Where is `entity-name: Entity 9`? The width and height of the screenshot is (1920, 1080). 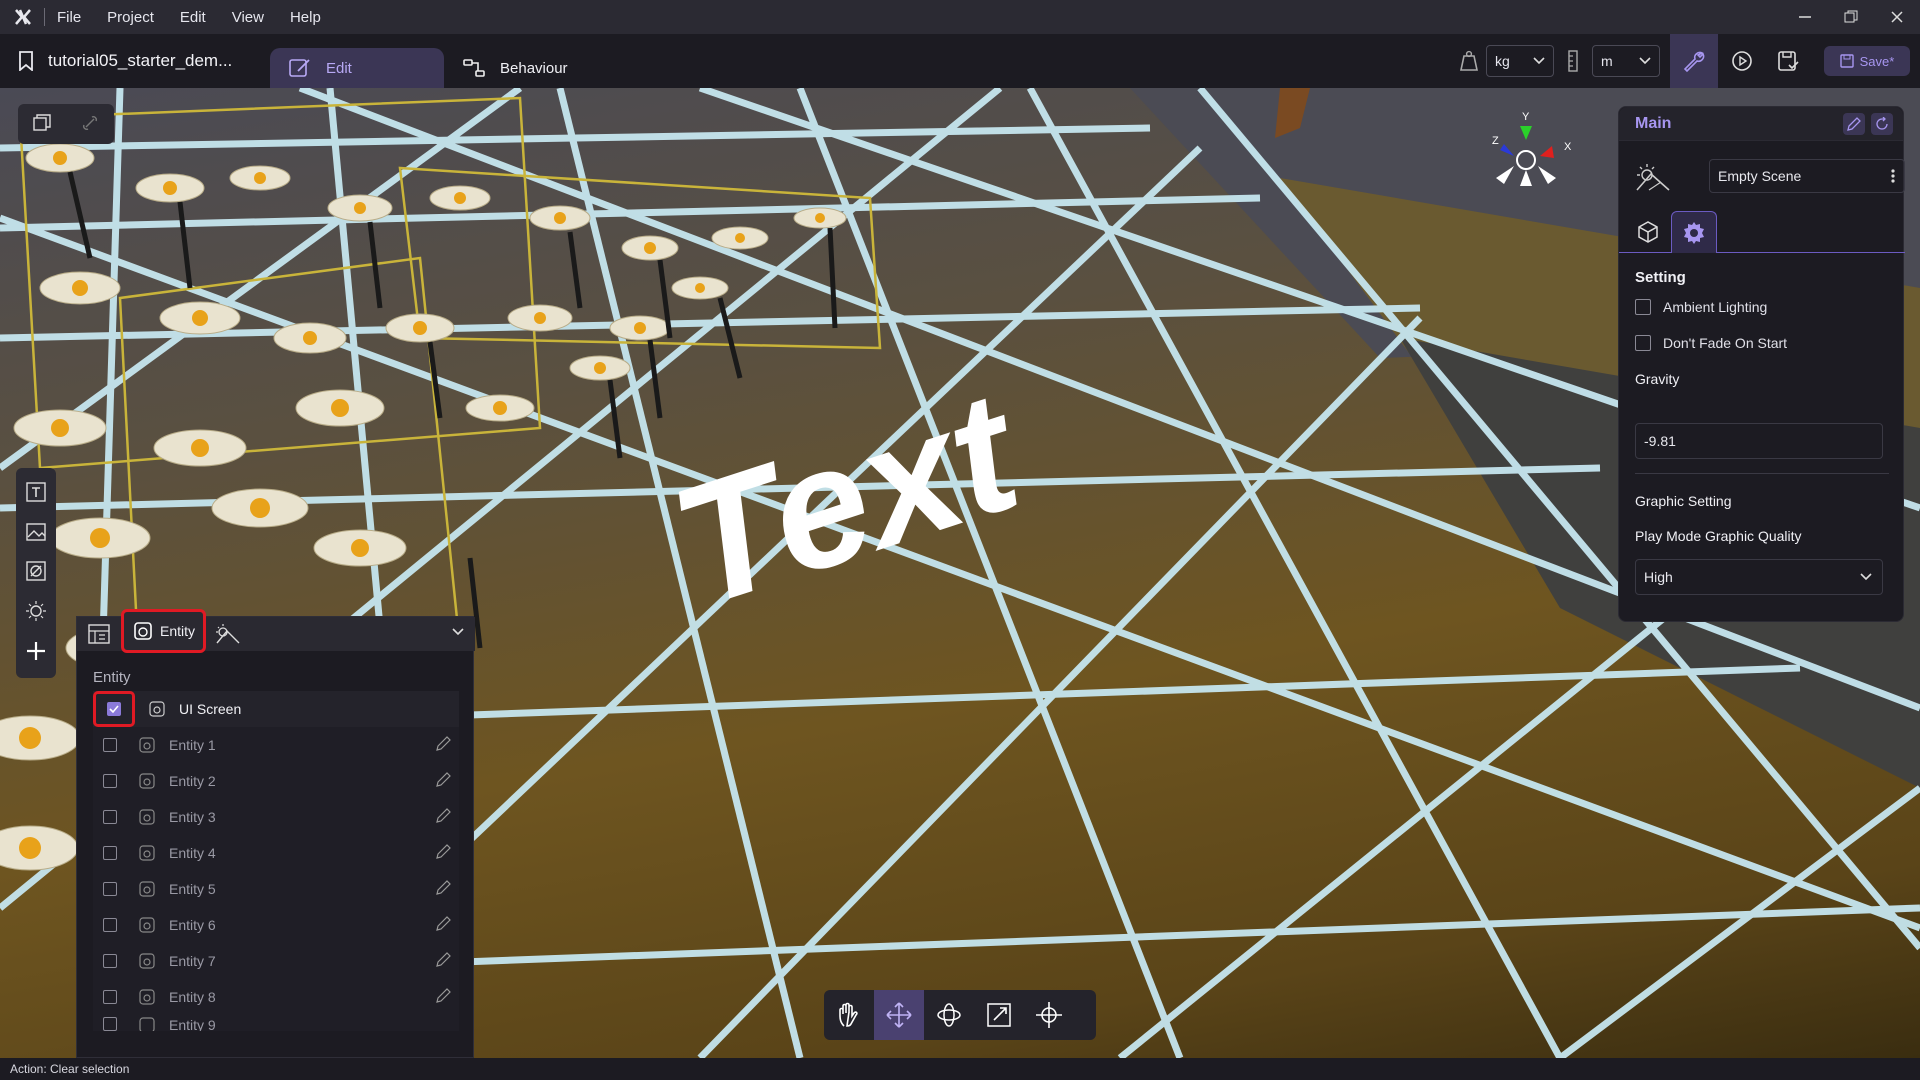 entity-name: Entity 9 is located at coordinates (192, 1024).